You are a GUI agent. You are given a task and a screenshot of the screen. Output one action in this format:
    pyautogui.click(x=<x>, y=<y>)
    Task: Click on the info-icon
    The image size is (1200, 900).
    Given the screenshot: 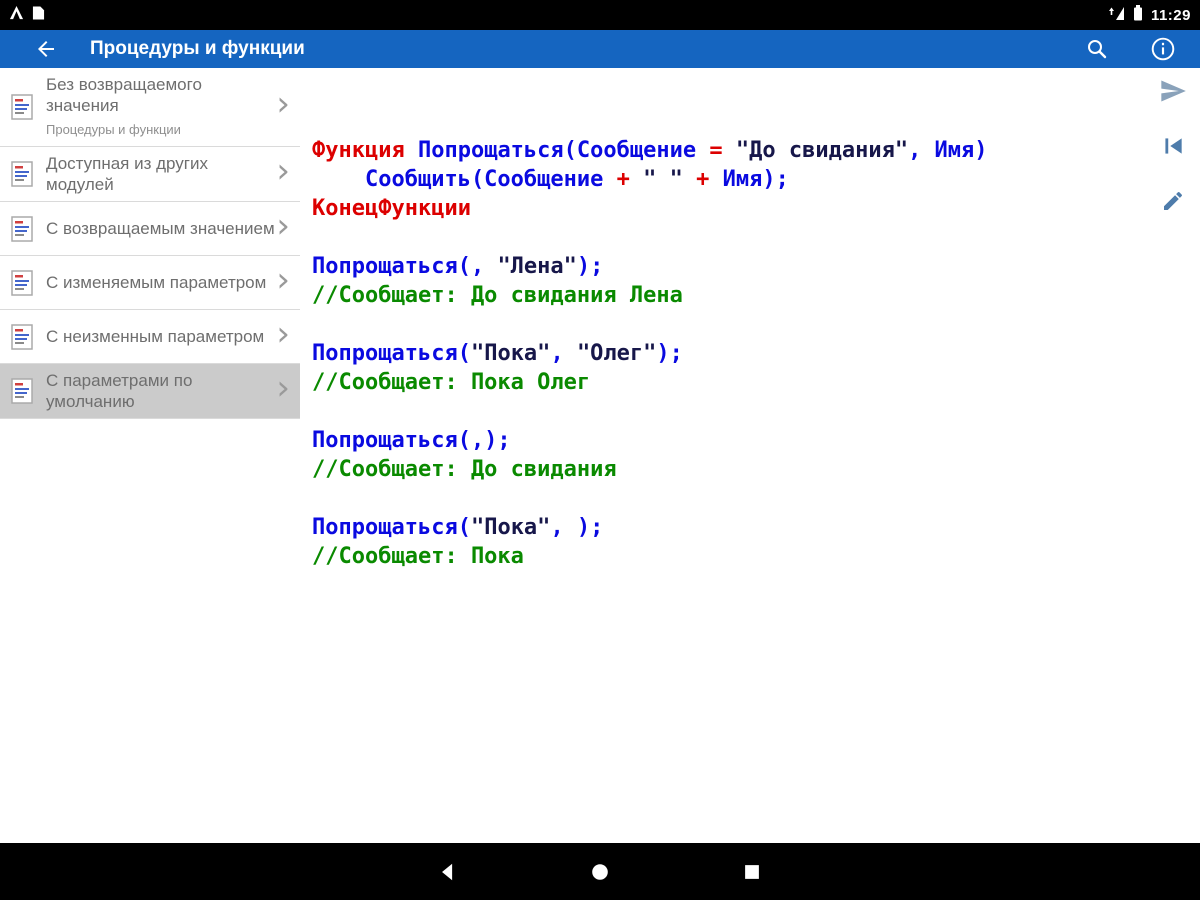 What is the action you would take?
    pyautogui.click(x=1163, y=49)
    